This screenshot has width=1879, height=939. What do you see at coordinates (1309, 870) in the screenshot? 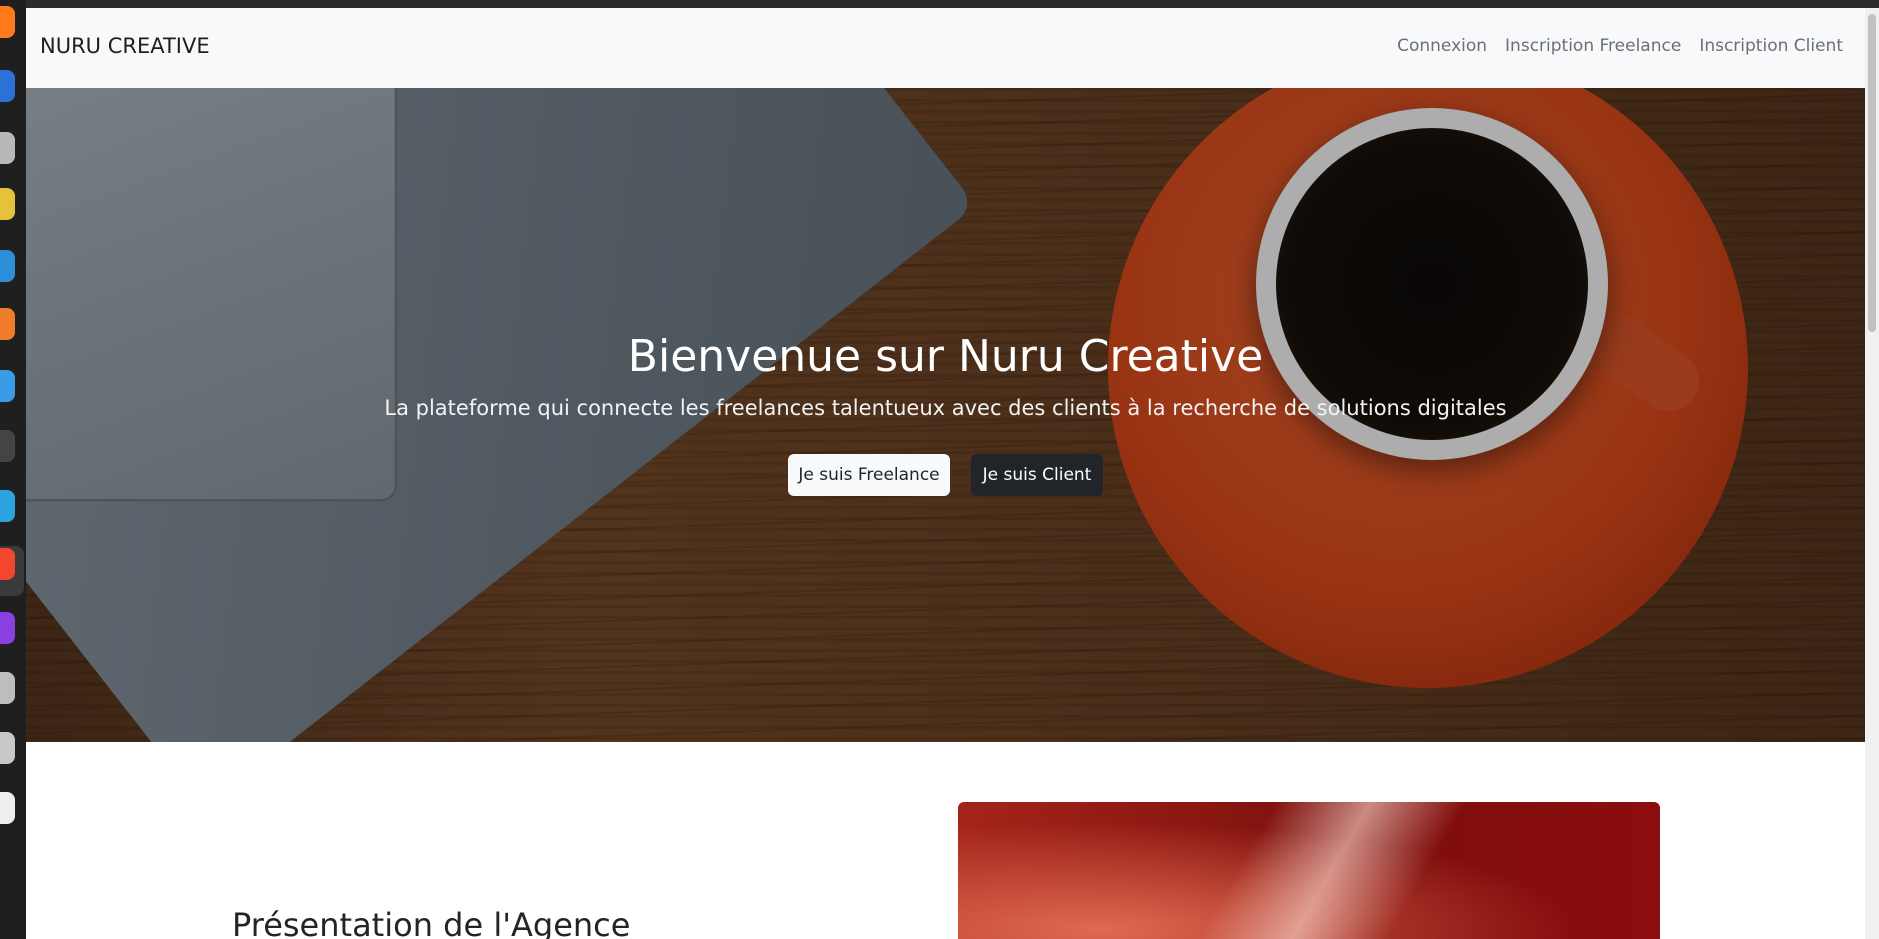
I see `presentation-image` at bounding box center [1309, 870].